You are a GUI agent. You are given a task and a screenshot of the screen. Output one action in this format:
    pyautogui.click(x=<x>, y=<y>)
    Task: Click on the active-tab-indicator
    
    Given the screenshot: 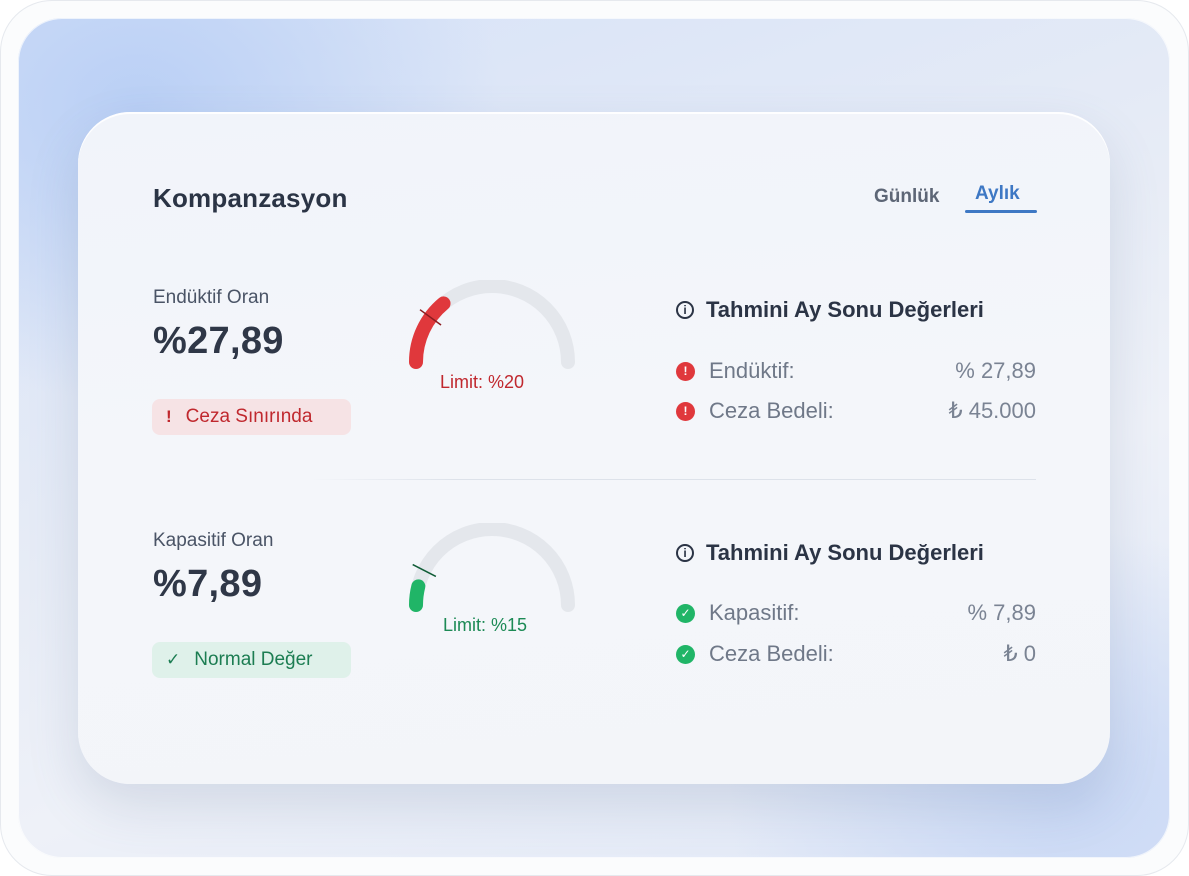 What is the action you would take?
    pyautogui.click(x=1001, y=211)
    